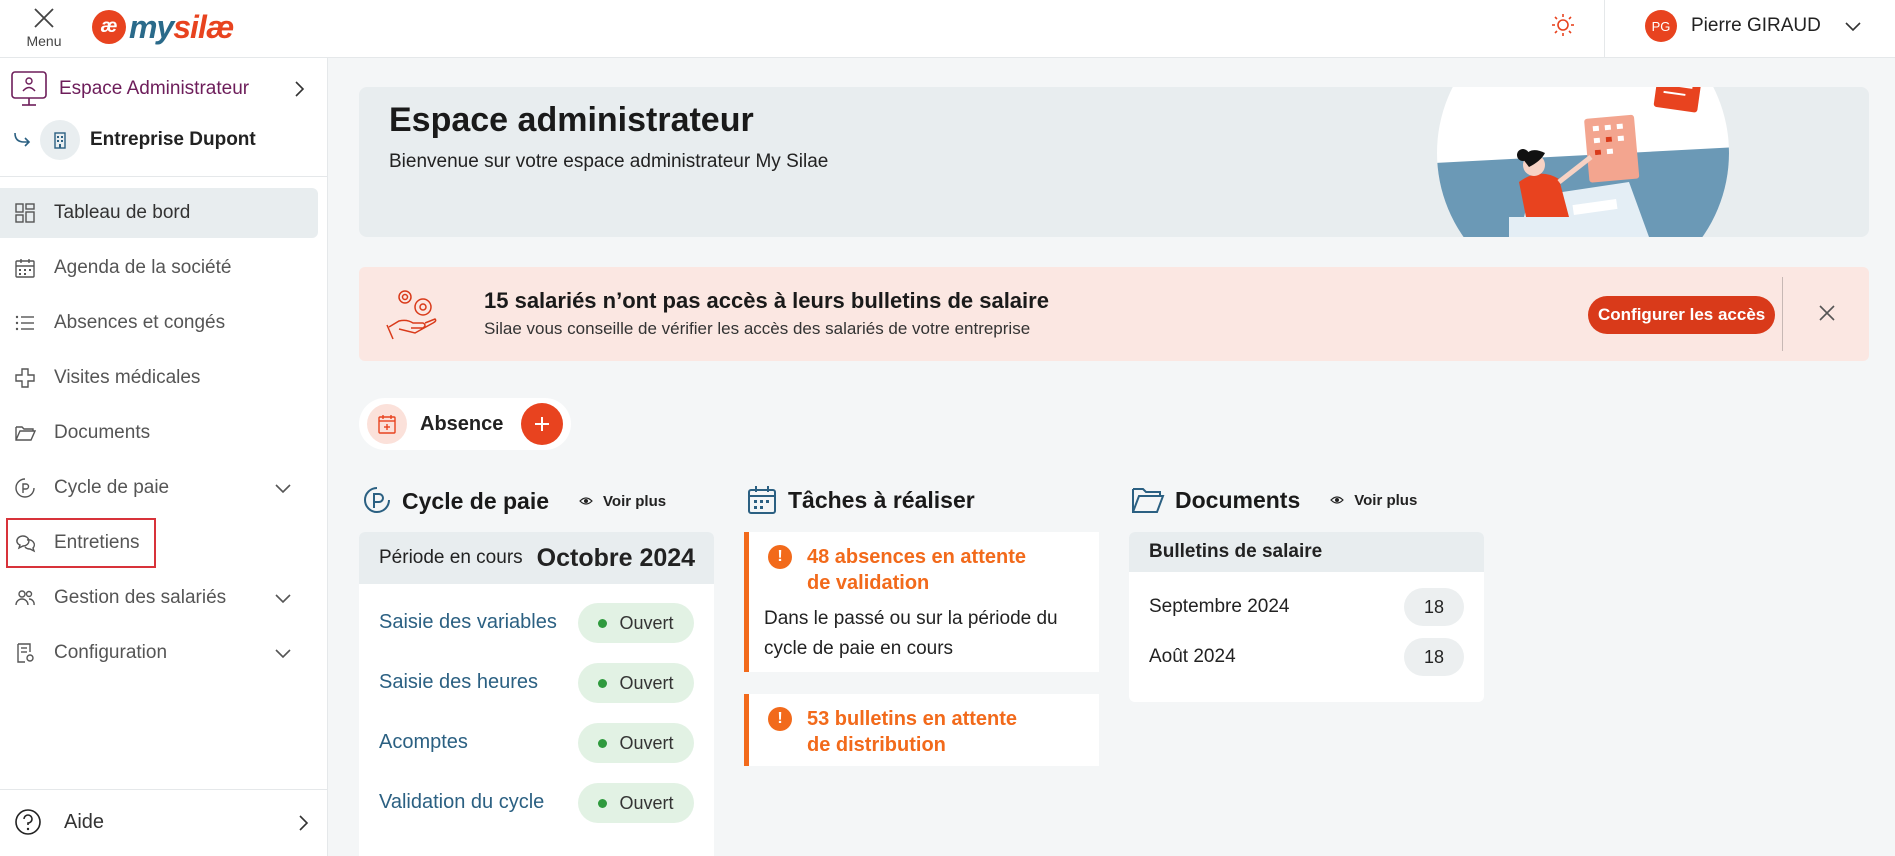 The height and width of the screenshot is (856, 1895). I want to click on alert-divider, so click(1782, 314).